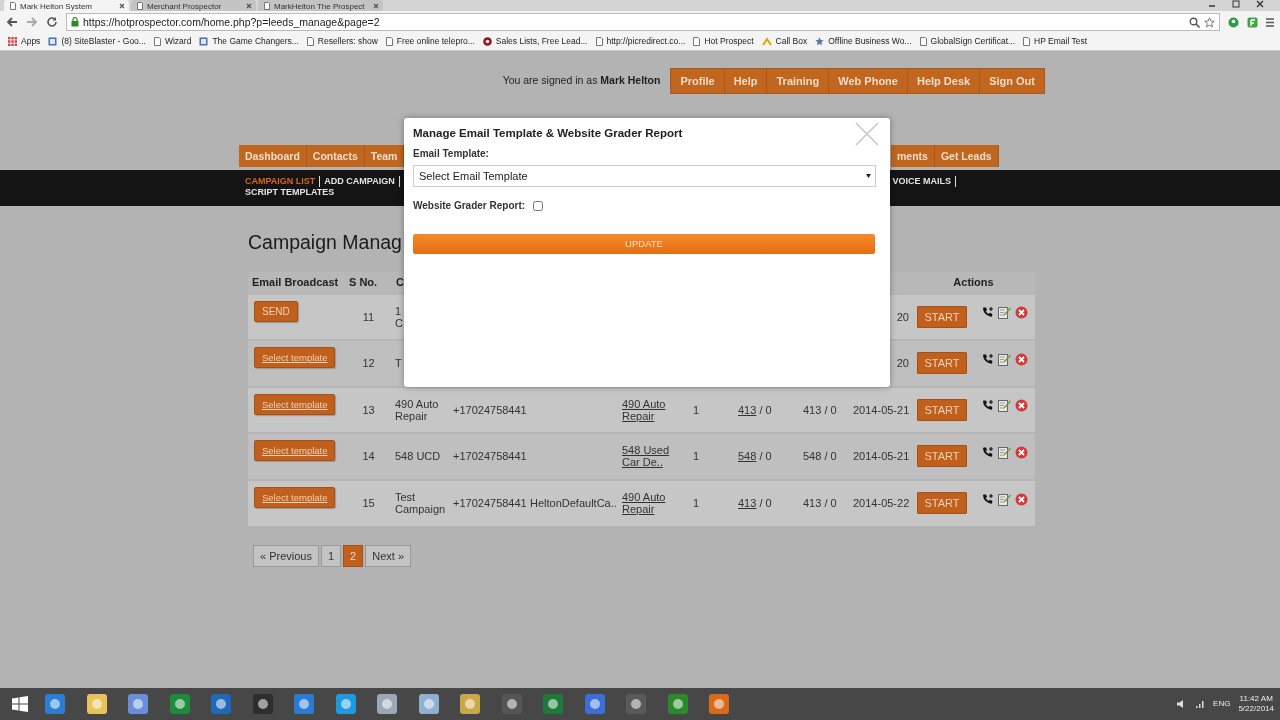  What do you see at coordinates (1222, 704) in the screenshot?
I see `language-indicator: ENG` at bounding box center [1222, 704].